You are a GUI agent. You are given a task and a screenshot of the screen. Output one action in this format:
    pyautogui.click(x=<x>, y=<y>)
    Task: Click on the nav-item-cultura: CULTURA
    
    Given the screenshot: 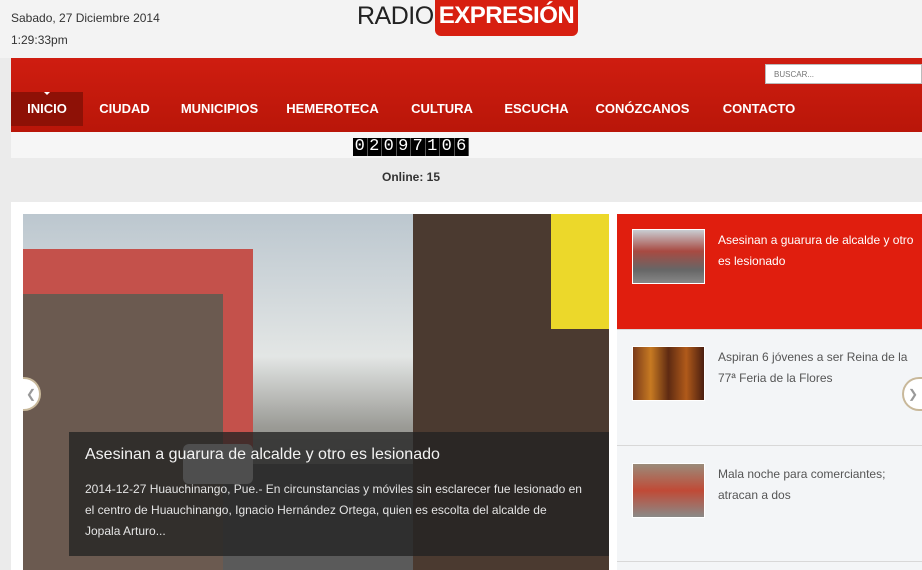 What is the action you would take?
    pyautogui.click(x=442, y=109)
    